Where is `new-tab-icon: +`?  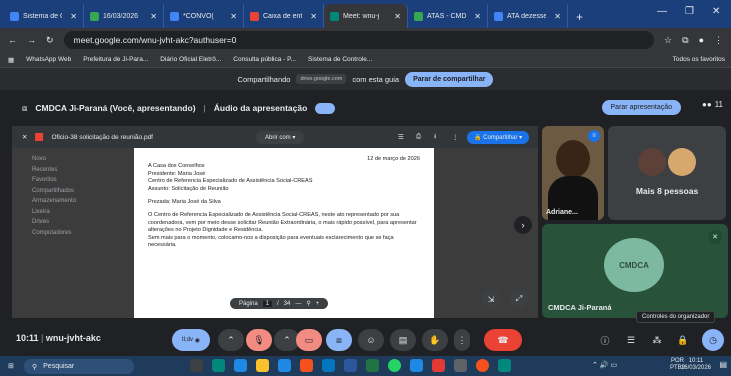 new-tab-icon: + is located at coordinates (579, 17).